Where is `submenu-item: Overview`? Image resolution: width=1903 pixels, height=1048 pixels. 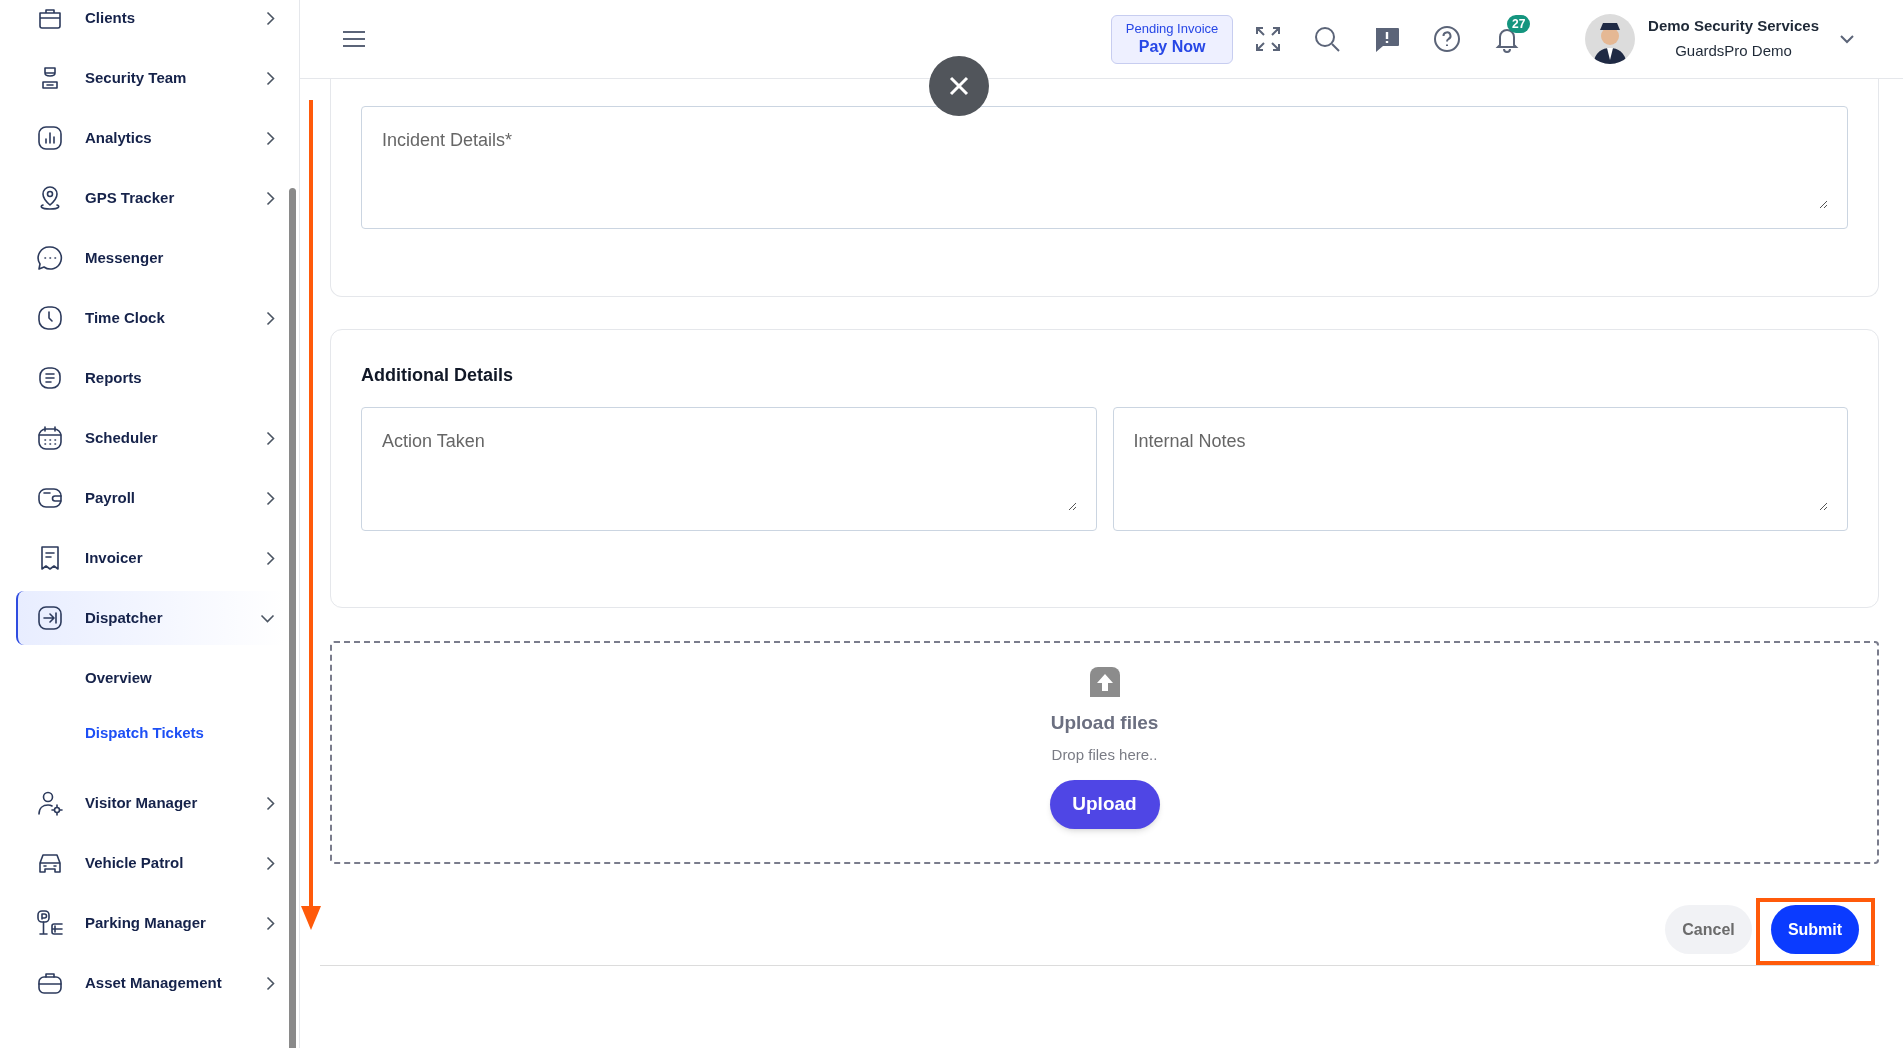
submenu-item: Overview is located at coordinates (185, 678).